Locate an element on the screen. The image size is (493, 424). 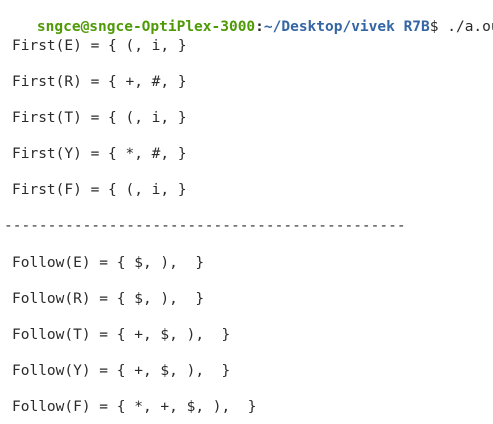
prompt-user-host: sngce@sngce-OptiPlex-3000 is located at coordinates (146, 27).